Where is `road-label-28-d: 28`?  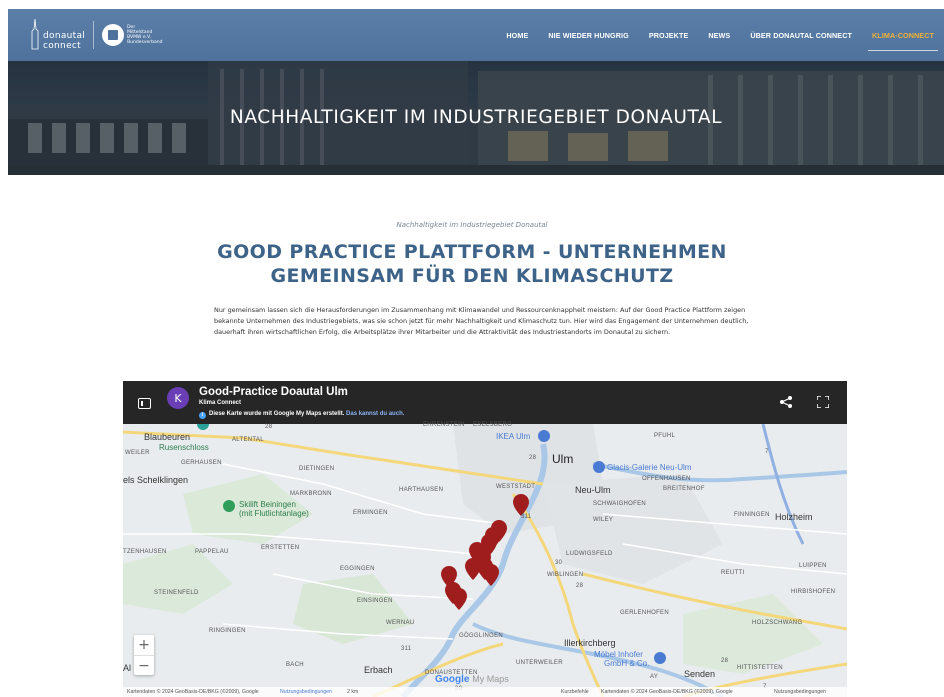 road-label-28-d: 28 is located at coordinates (725, 661).